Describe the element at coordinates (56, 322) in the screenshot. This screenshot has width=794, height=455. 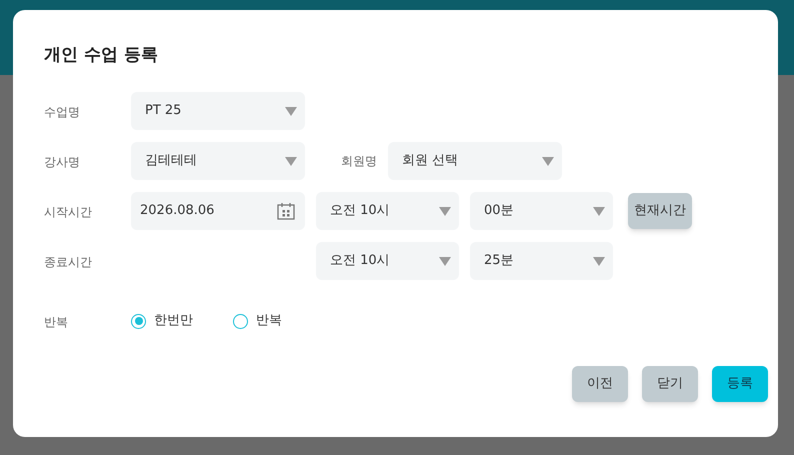
I see `field-label: 반복` at that location.